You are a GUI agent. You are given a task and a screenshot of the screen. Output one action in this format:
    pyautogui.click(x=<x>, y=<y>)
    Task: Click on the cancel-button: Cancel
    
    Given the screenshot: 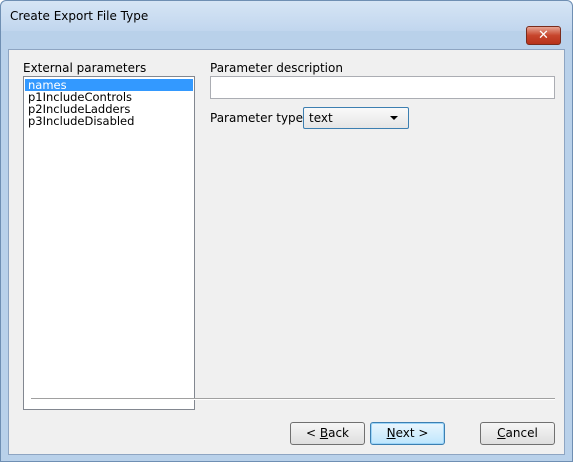 What is the action you would take?
    pyautogui.click(x=517, y=433)
    